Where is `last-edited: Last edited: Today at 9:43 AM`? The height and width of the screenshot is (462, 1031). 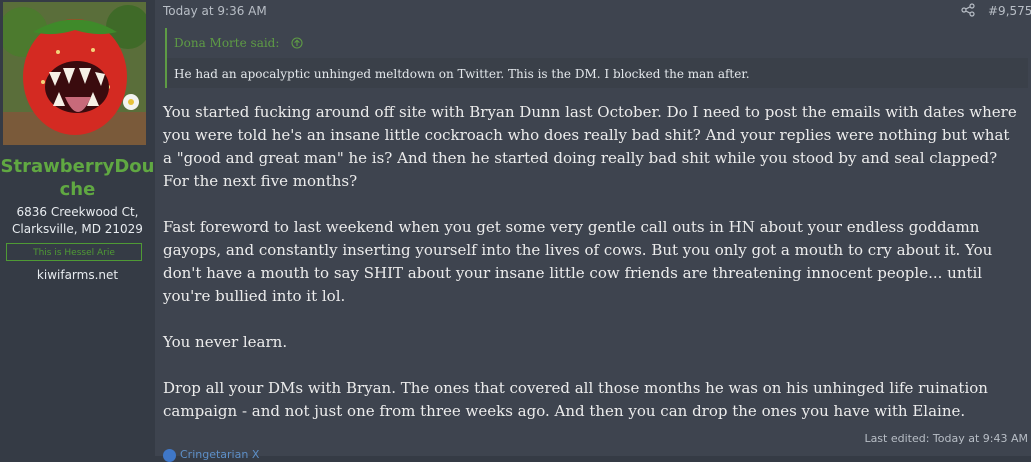
last-edited: Last edited: Today at 9:43 AM is located at coordinates (946, 438).